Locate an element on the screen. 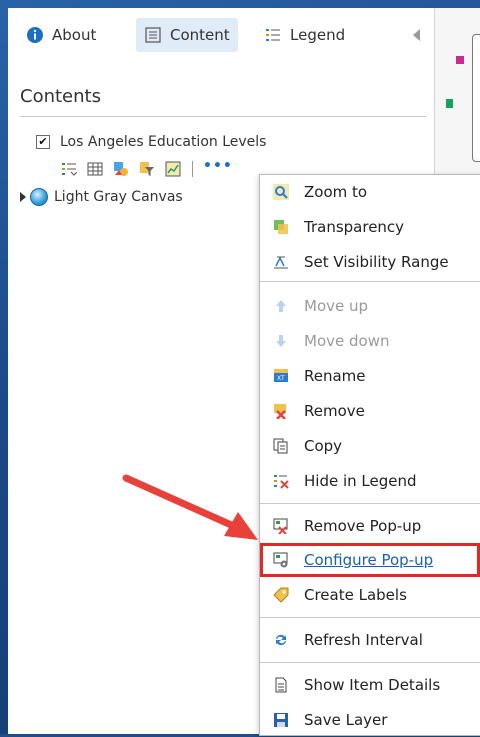  layer-toolbar: ••• is located at coordinates (146, 169).